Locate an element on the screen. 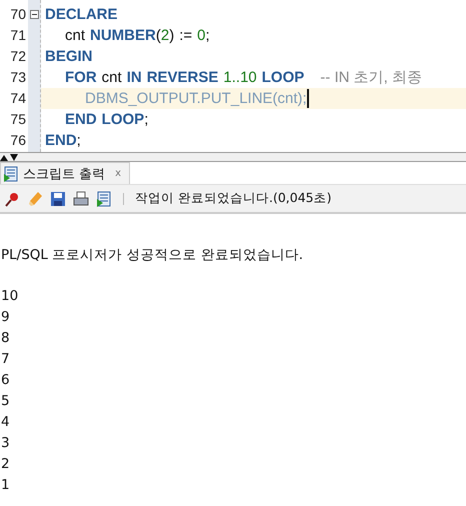  output-line: 6 is located at coordinates (6, 381).